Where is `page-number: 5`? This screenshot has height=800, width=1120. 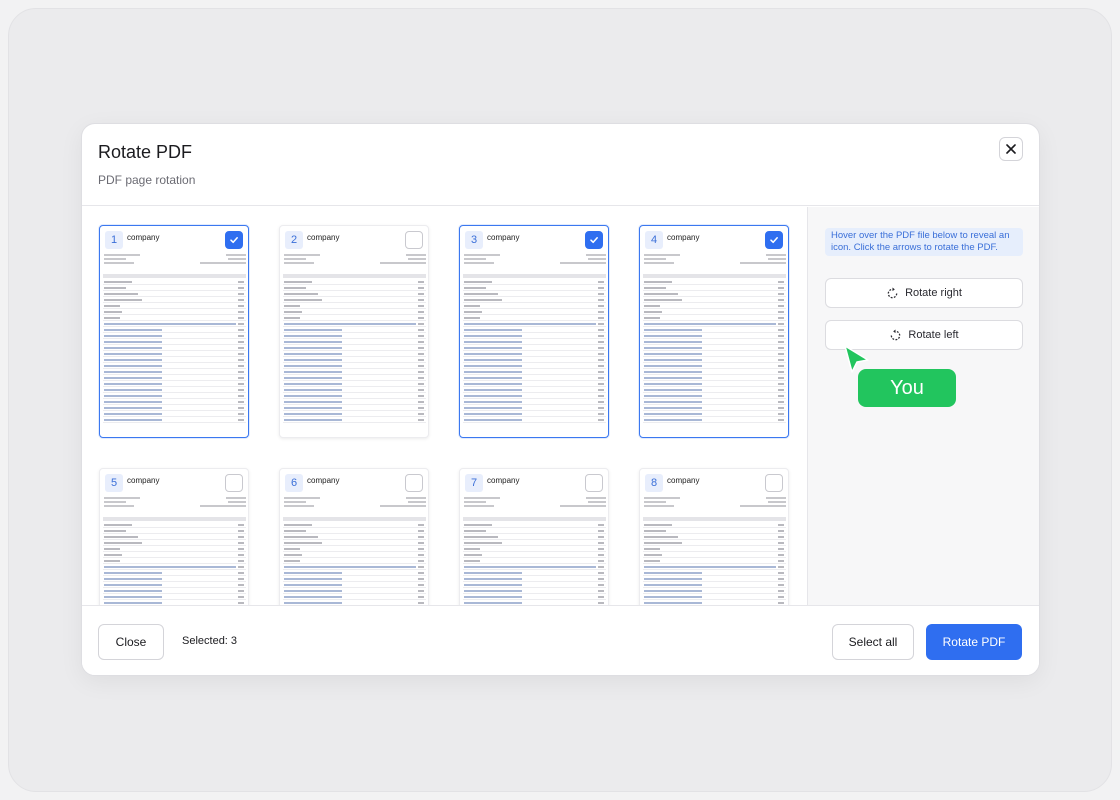 page-number: 5 is located at coordinates (114, 483).